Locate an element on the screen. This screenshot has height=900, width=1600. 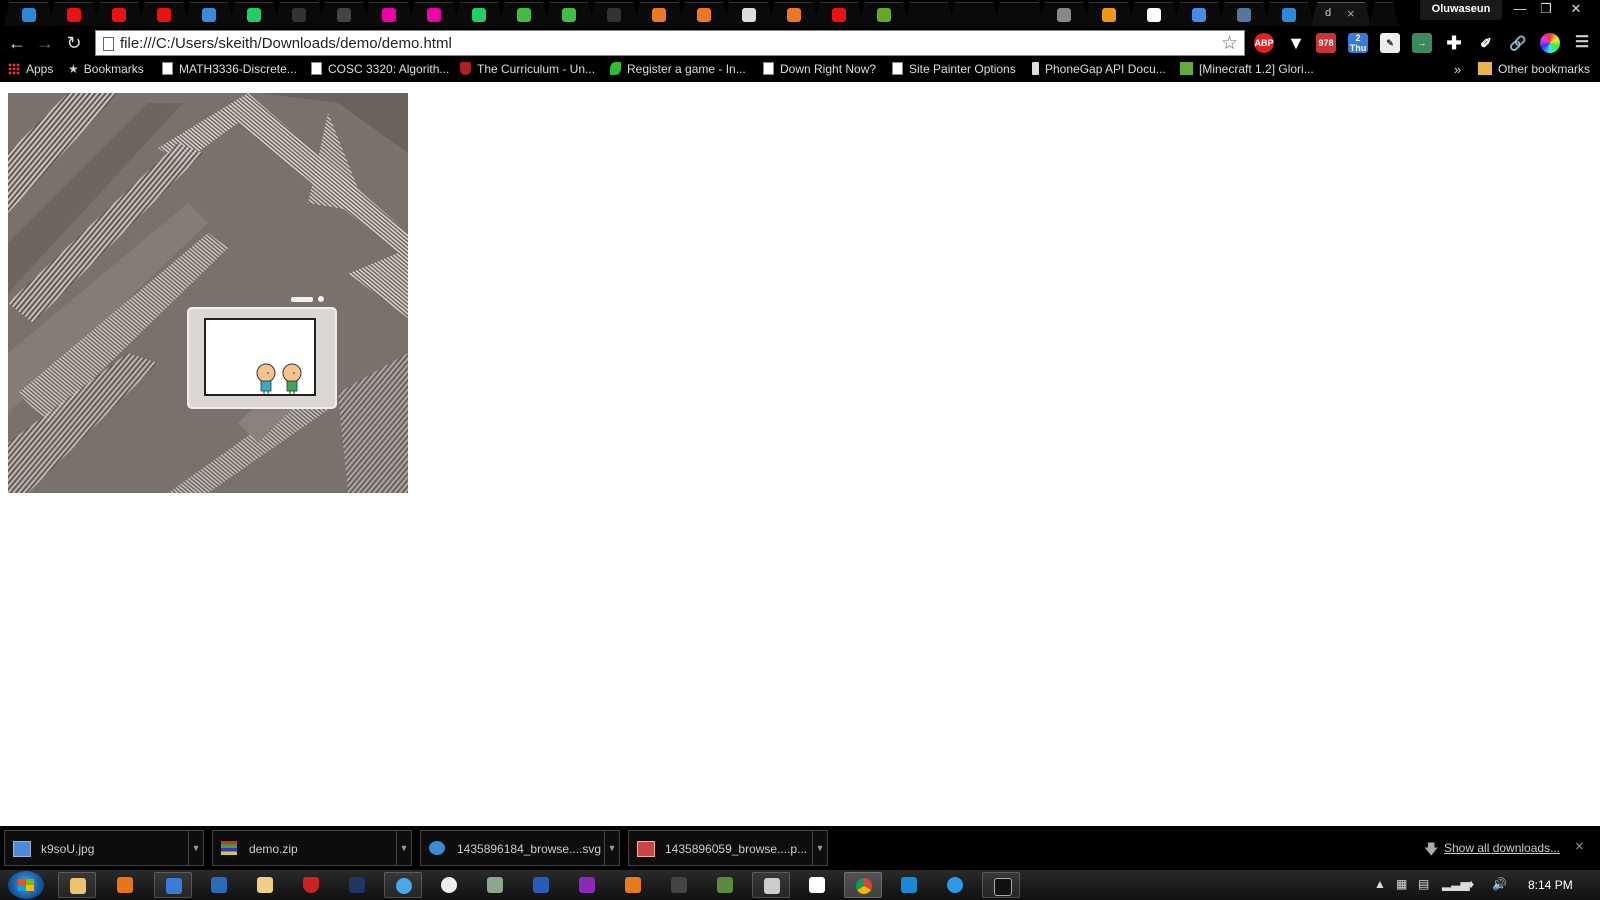
back-icon: ← is located at coordinates (17, 43).